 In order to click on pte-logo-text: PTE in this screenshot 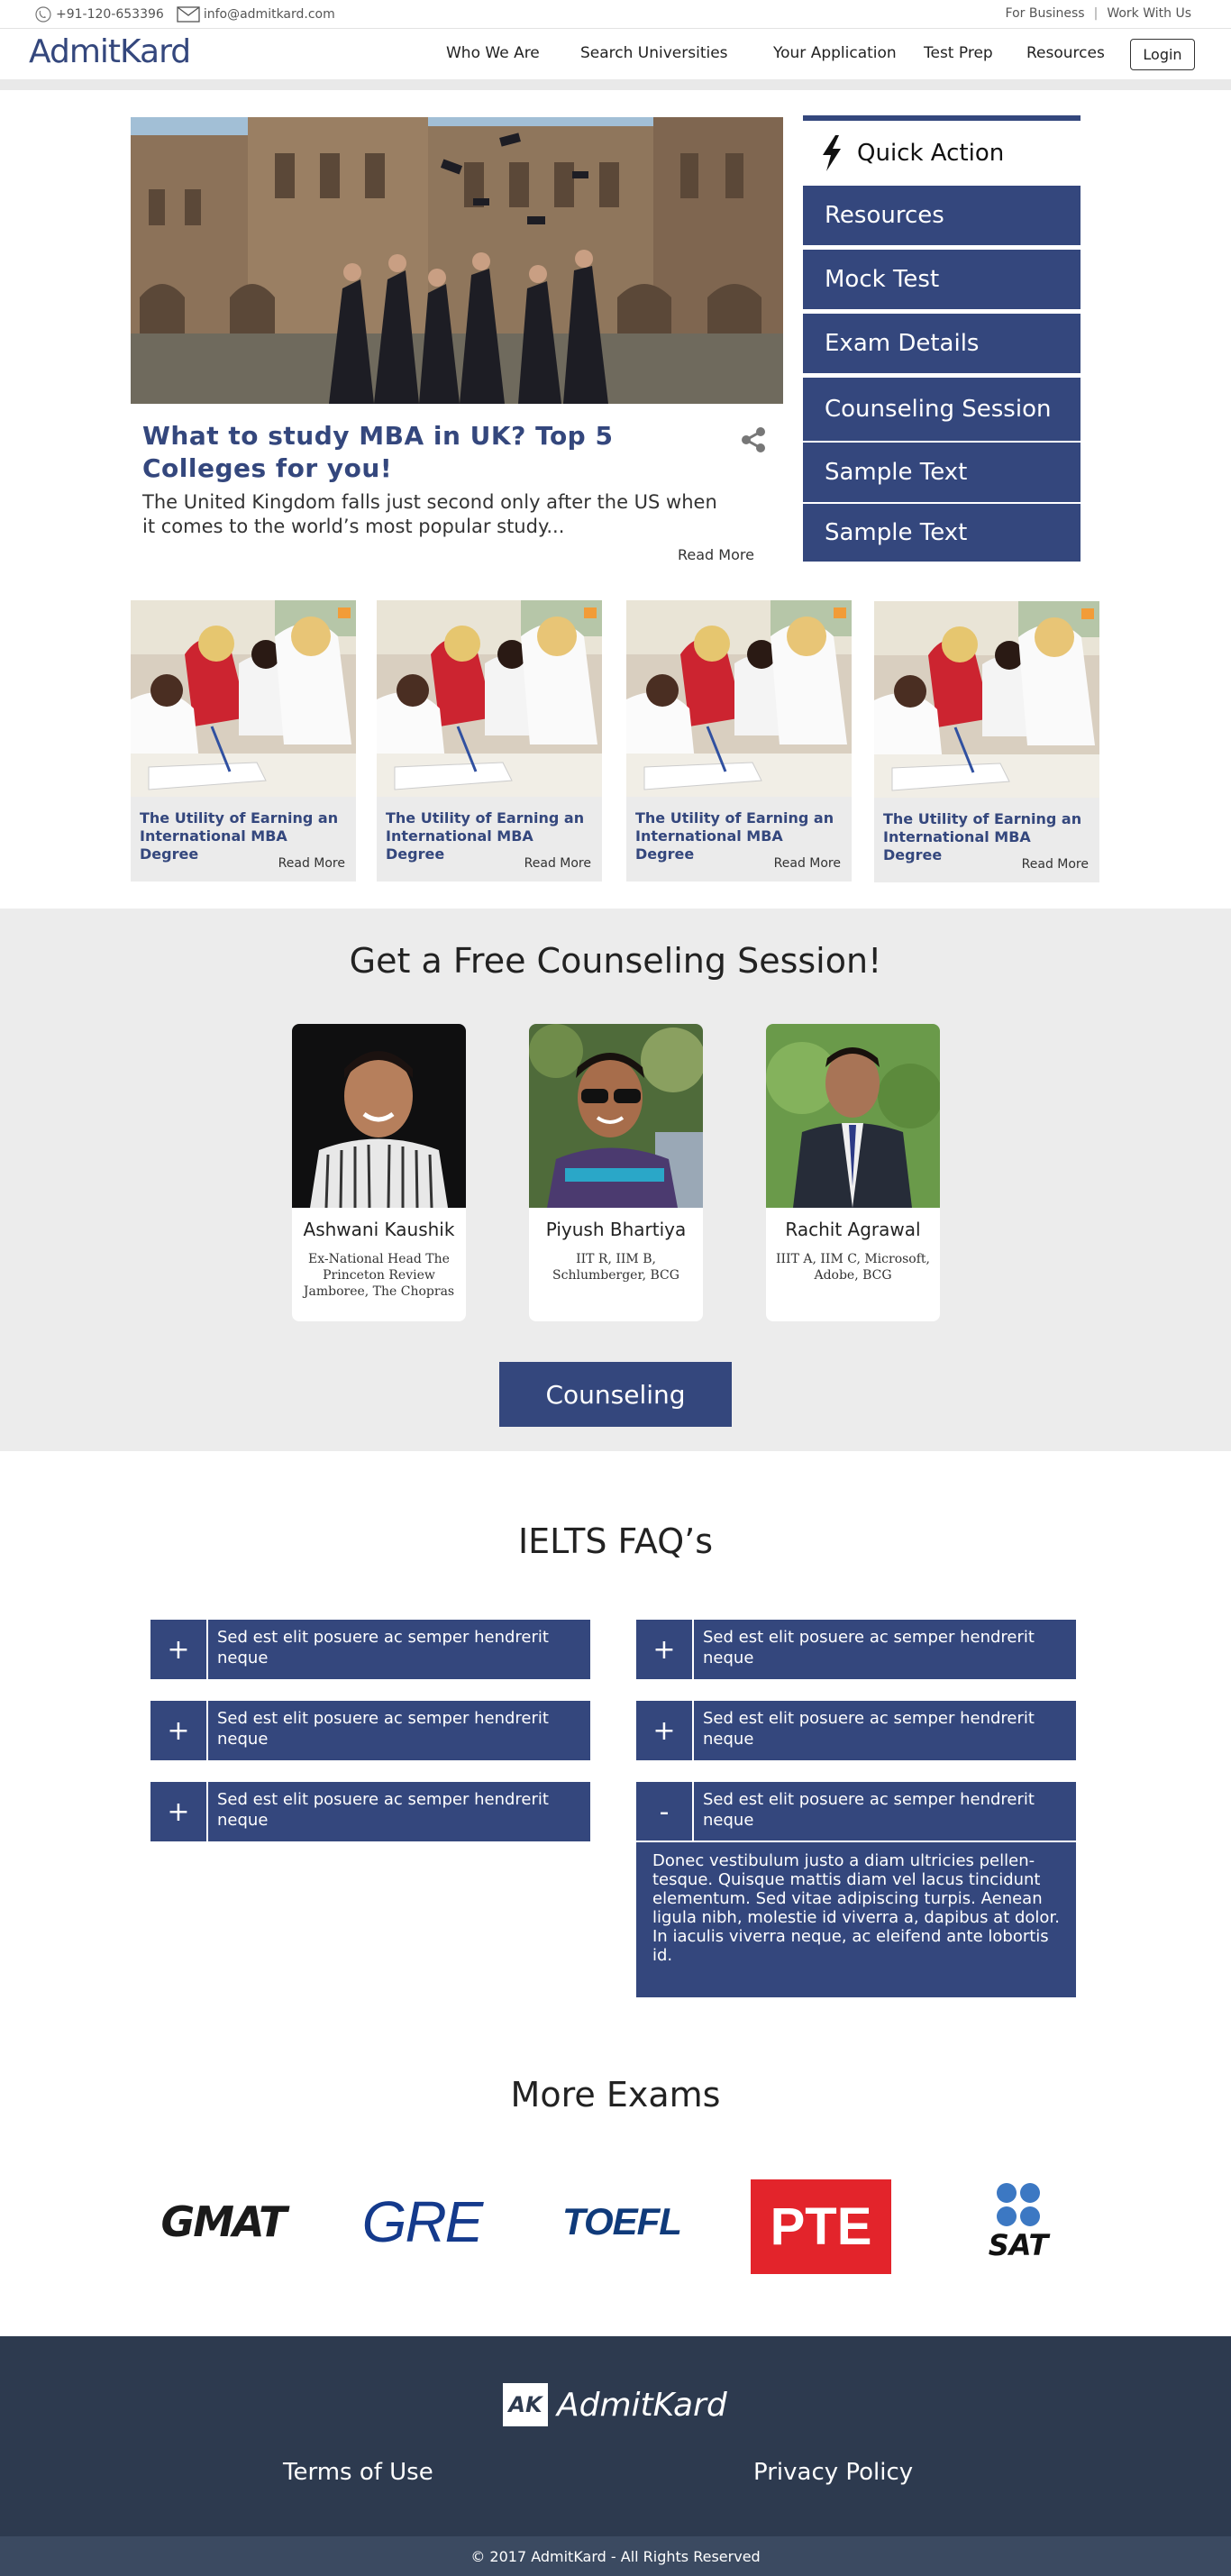, I will do `click(821, 2226)`.